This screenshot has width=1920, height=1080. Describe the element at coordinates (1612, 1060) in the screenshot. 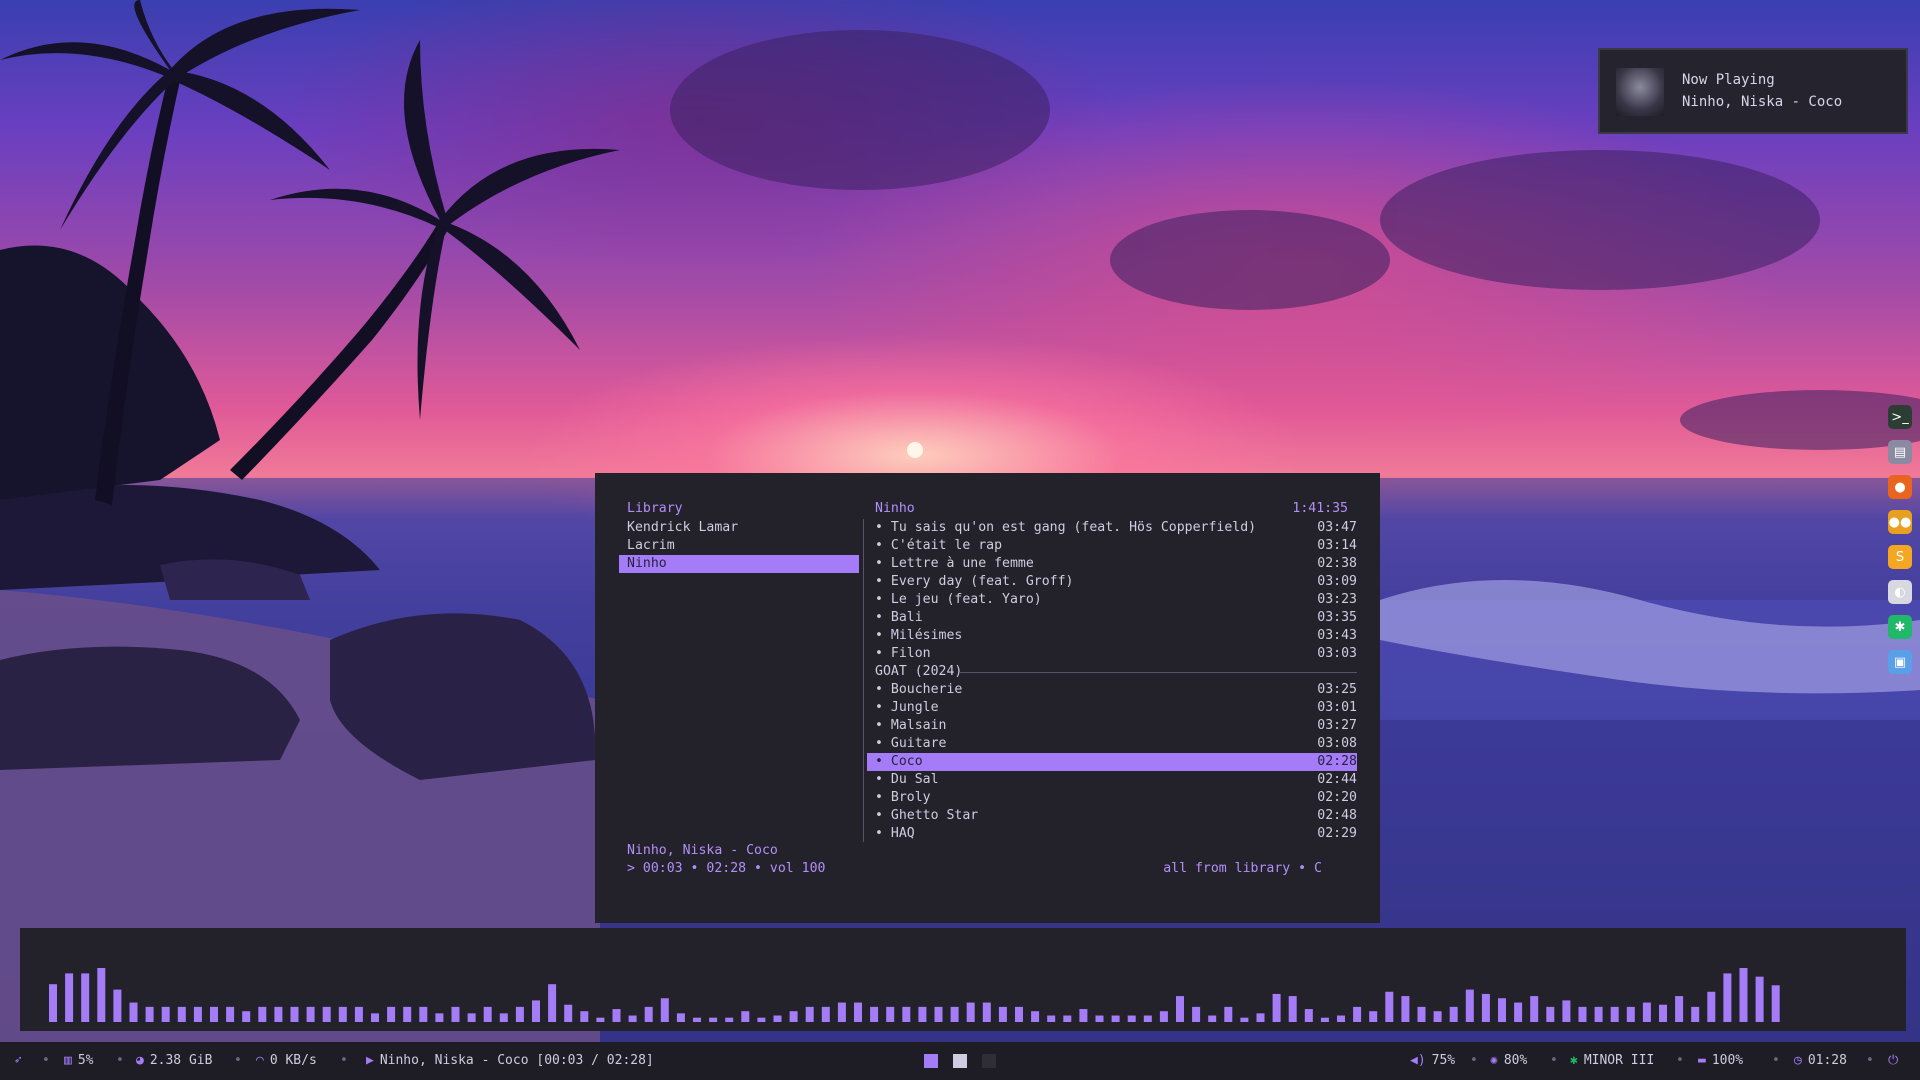

I see `bluetooth-widget: ✱ MINOR III` at that location.